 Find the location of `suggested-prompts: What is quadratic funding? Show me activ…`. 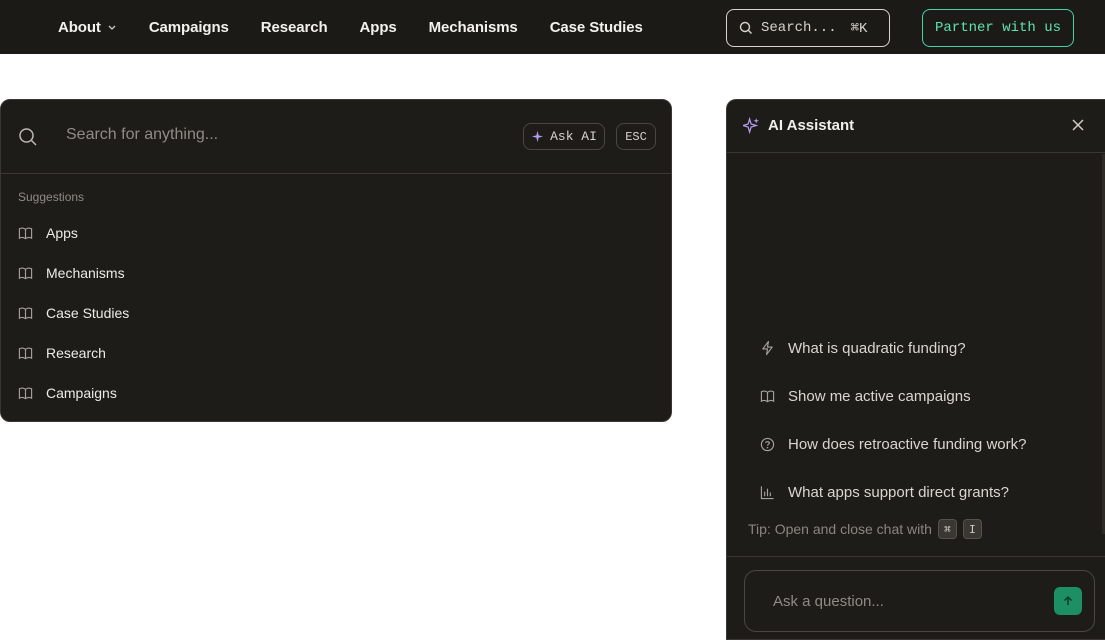

suggested-prompts: What is quadratic funding? Show me activ… is located at coordinates (916, 420).